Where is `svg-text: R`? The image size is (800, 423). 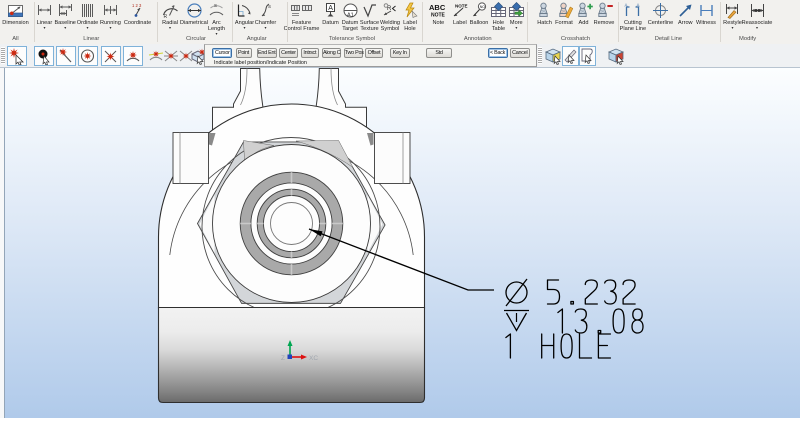 svg-text: R is located at coordinates (165, 16).